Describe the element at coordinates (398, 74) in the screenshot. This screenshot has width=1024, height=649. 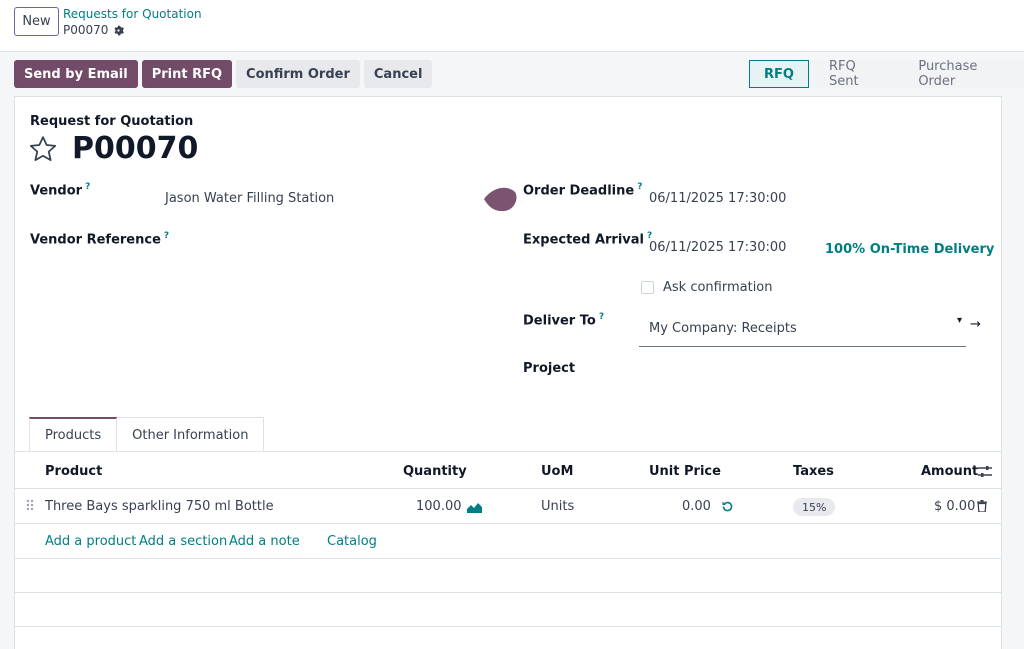
I see `cancel-button: Cancel` at that location.